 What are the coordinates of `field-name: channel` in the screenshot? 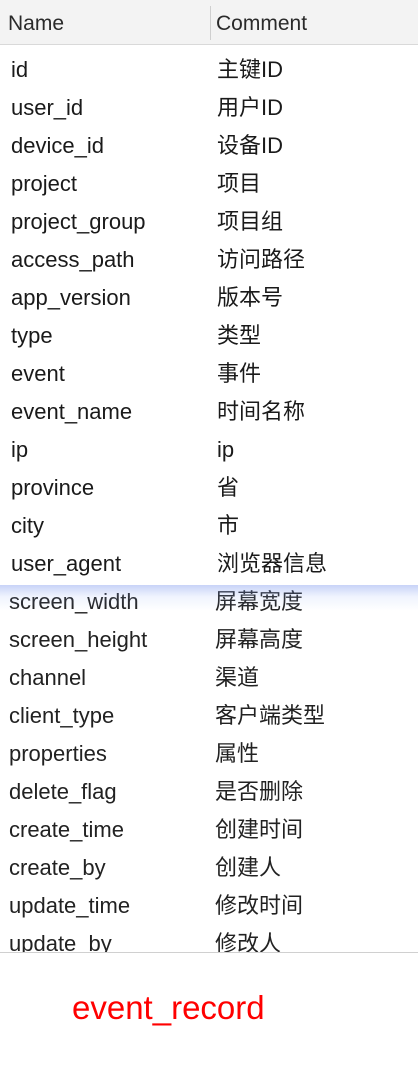 It's located at (48, 677).